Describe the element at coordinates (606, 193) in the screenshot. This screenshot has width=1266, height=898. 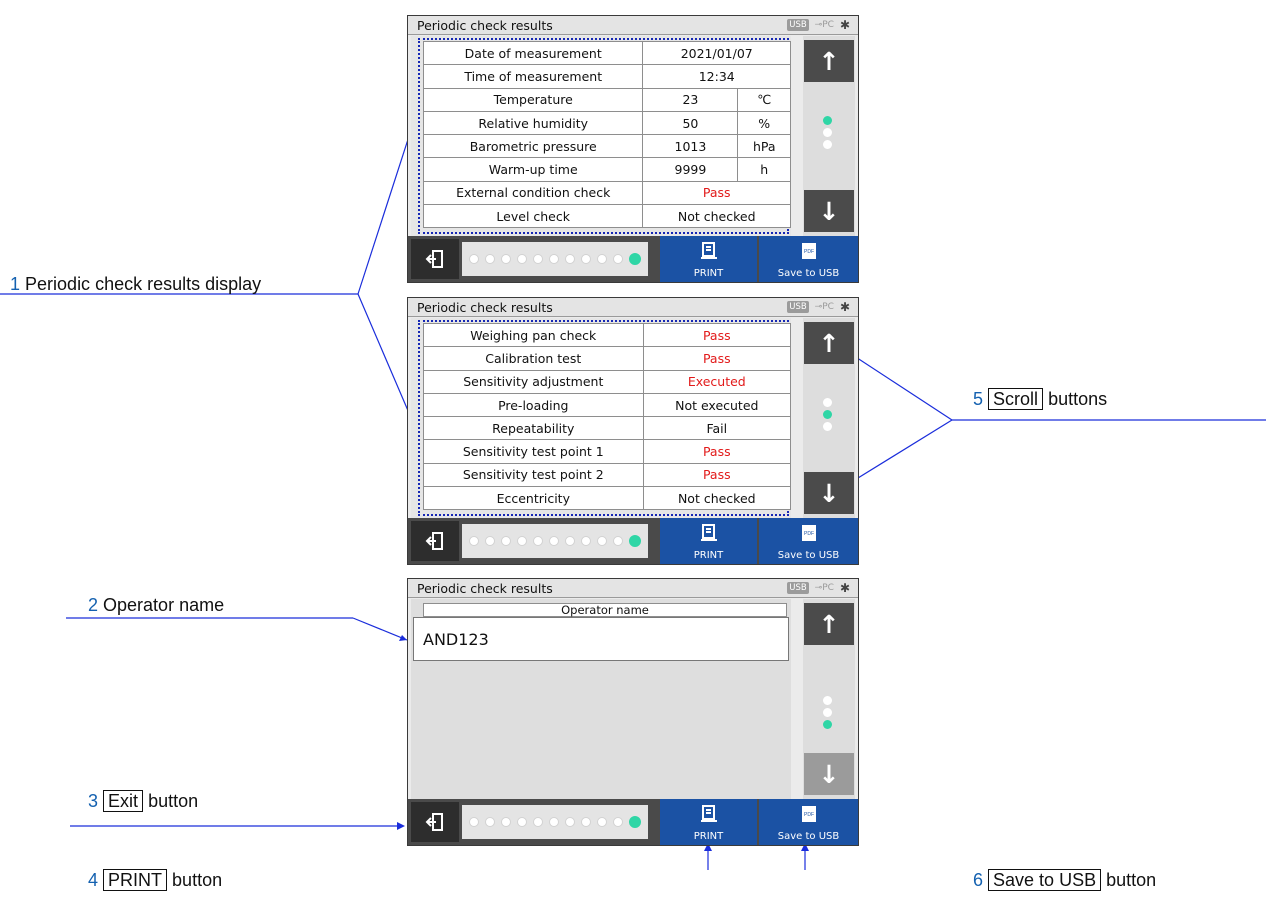
I see `table-row: External condition check Pass` at that location.